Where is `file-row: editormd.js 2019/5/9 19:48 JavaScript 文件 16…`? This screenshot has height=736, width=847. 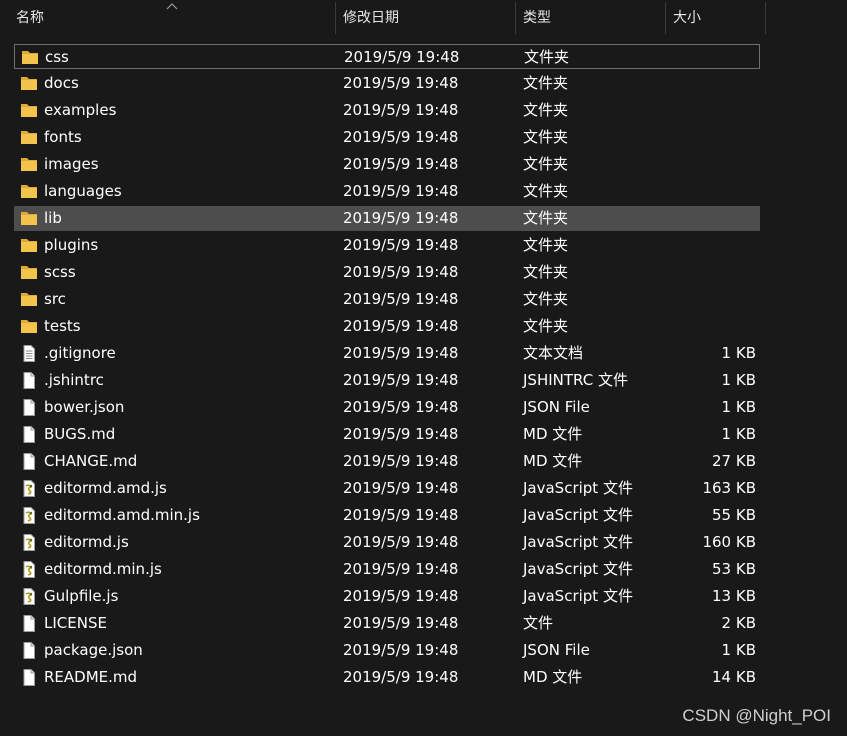
file-row: editormd.js 2019/5/9 19:48 JavaScript 文件 16… is located at coordinates (387, 542).